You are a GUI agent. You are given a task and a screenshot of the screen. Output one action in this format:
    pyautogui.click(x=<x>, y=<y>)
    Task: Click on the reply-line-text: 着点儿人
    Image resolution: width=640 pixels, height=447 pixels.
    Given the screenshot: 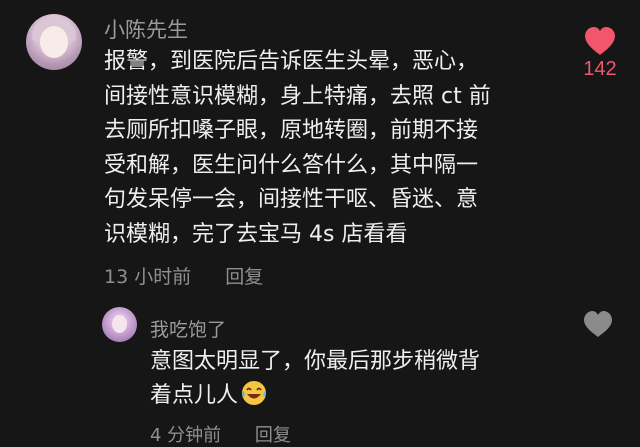 What is the action you would take?
    pyautogui.click(x=194, y=395)
    